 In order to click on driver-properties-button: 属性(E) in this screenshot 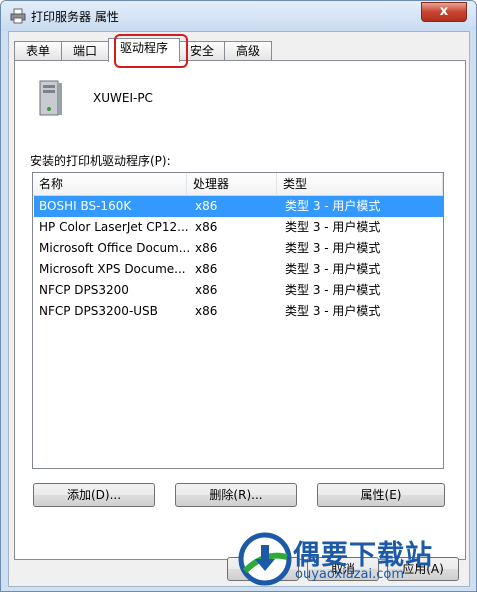, I will do `click(381, 495)`.